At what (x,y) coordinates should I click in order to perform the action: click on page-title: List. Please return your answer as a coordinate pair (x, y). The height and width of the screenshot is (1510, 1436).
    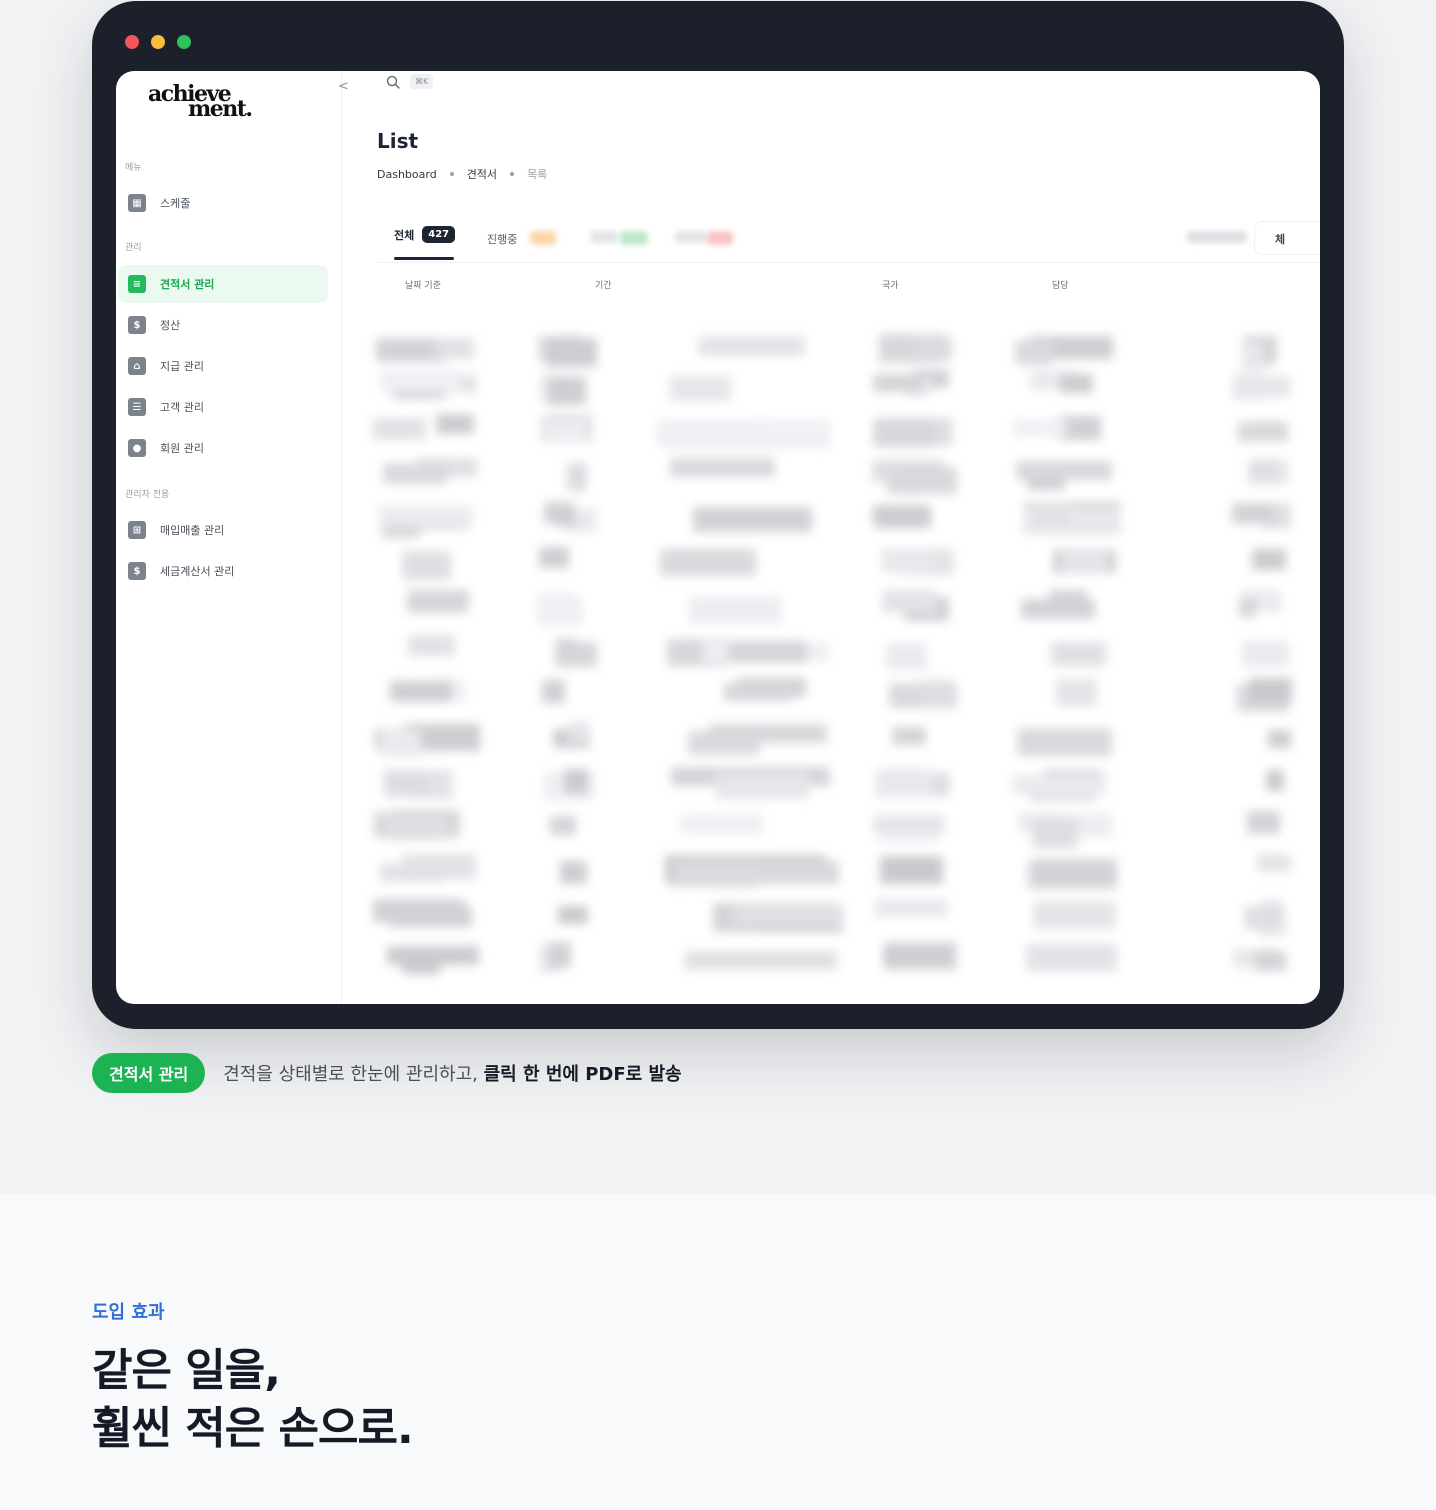
    Looking at the image, I should click on (398, 141).